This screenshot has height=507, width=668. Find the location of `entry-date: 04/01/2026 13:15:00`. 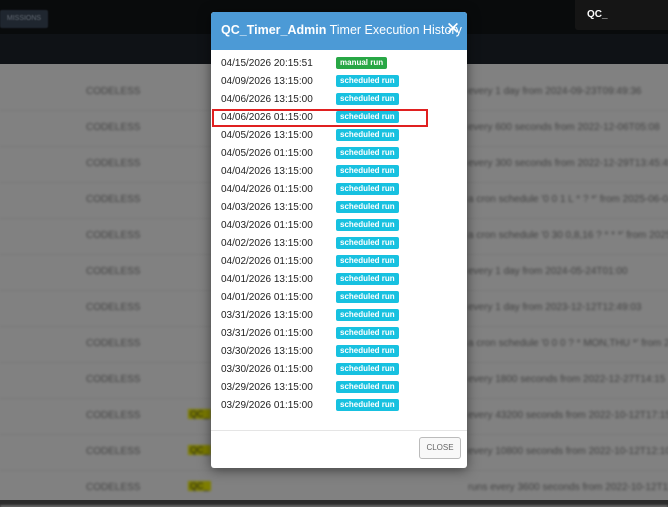

entry-date: 04/01/2026 13:15:00 is located at coordinates (267, 279).